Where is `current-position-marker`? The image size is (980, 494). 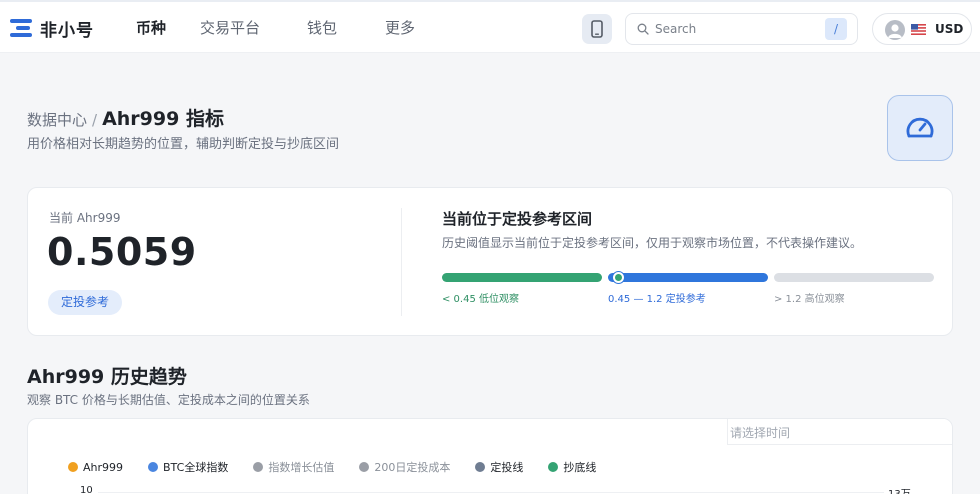 current-position-marker is located at coordinates (618, 277).